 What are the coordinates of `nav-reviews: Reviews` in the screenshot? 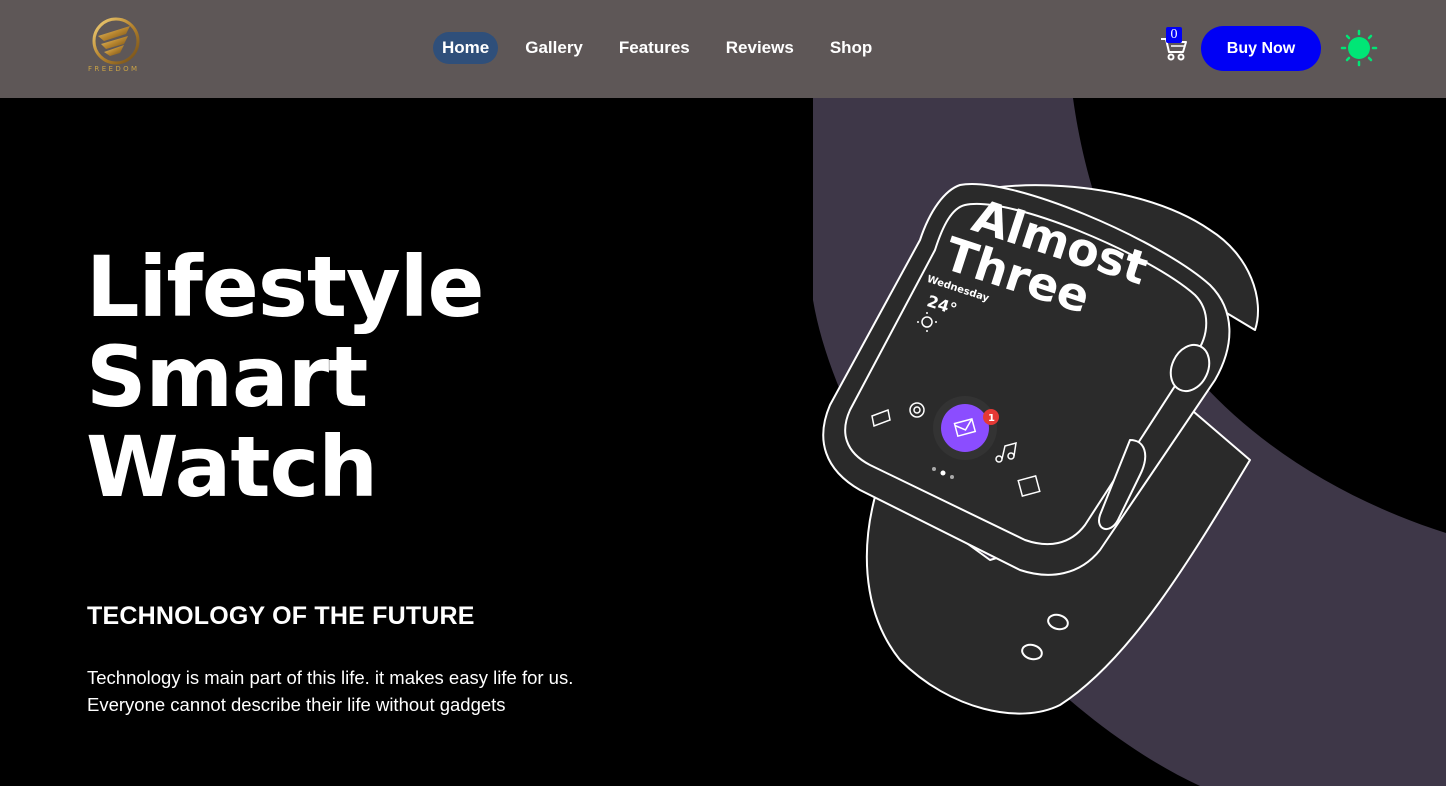 It's located at (760, 48).